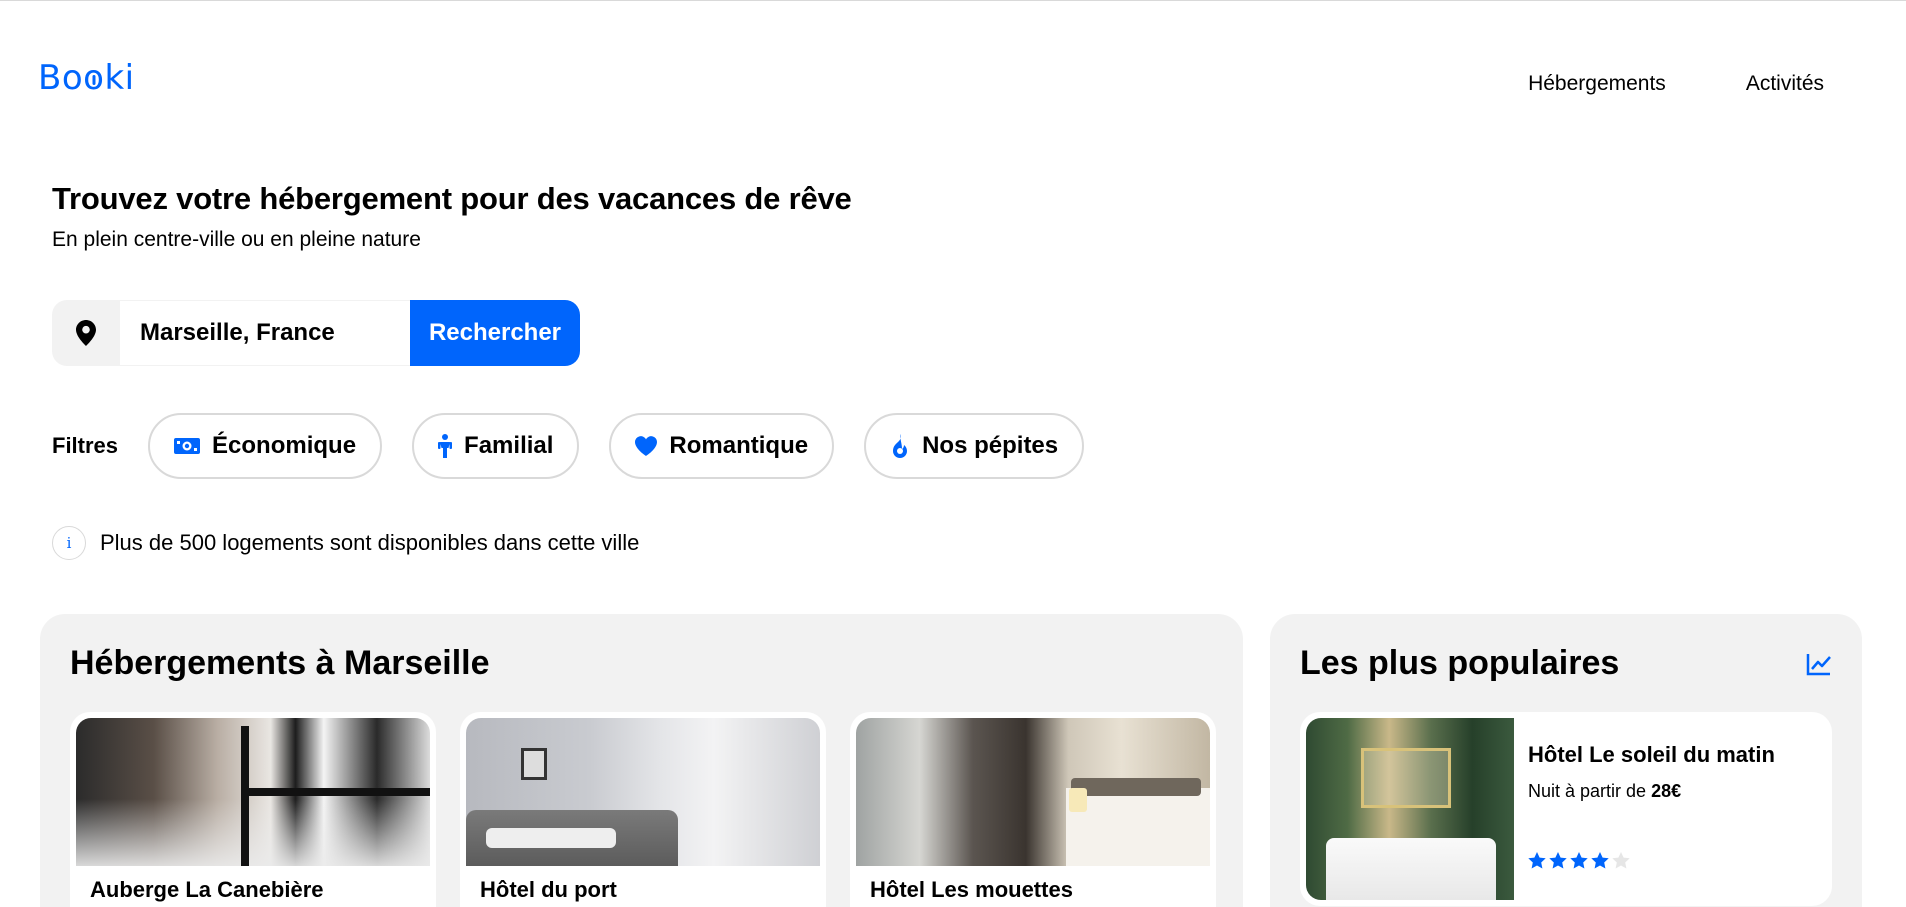 This screenshot has height=907, width=1906. What do you see at coordinates (284, 445) in the screenshot?
I see `filter-label: Économique` at bounding box center [284, 445].